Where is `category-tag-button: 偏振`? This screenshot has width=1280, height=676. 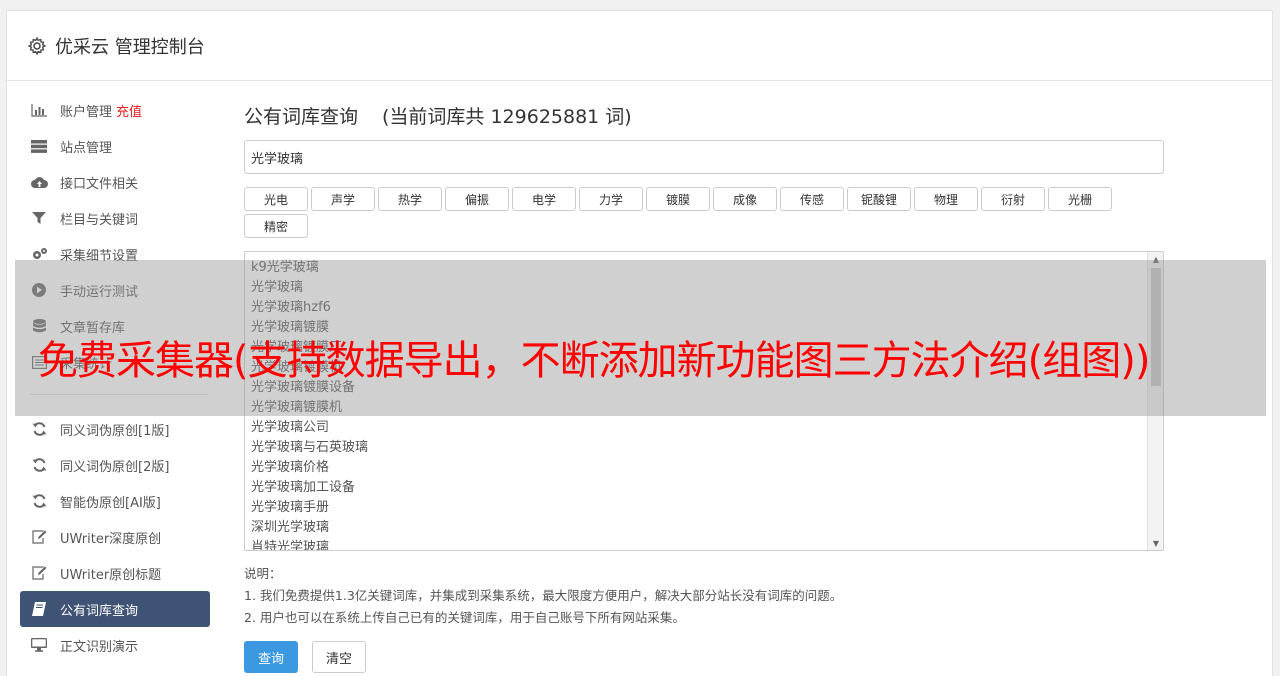
category-tag-button: 偏振 is located at coordinates (477, 199).